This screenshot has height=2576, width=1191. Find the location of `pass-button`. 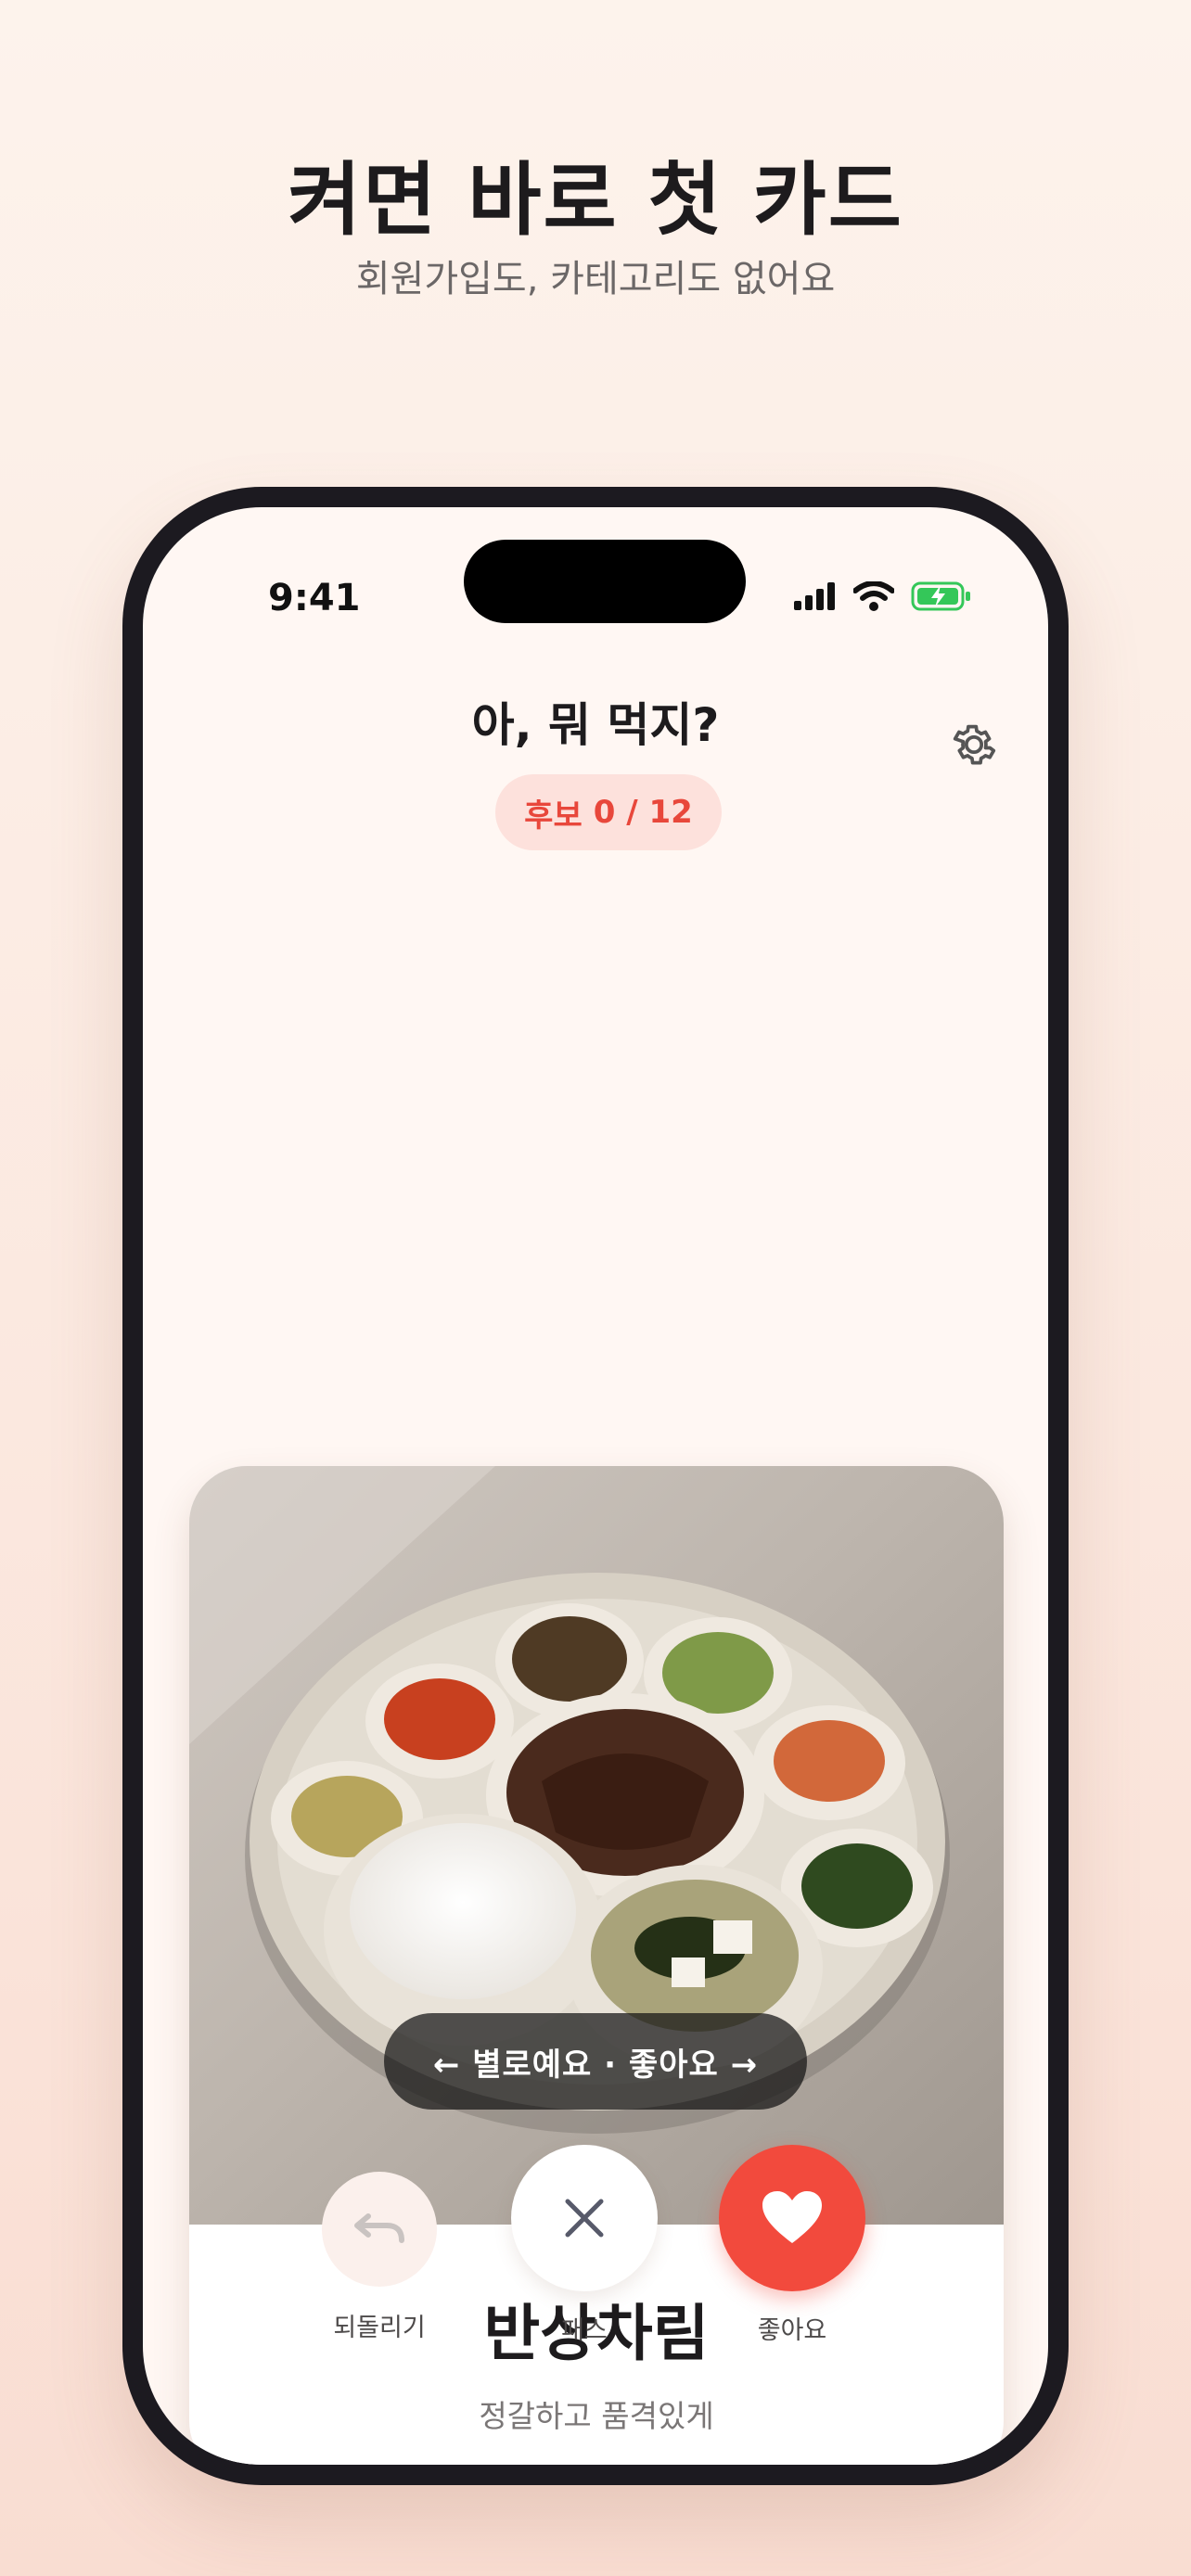

pass-button is located at coordinates (584, 2218).